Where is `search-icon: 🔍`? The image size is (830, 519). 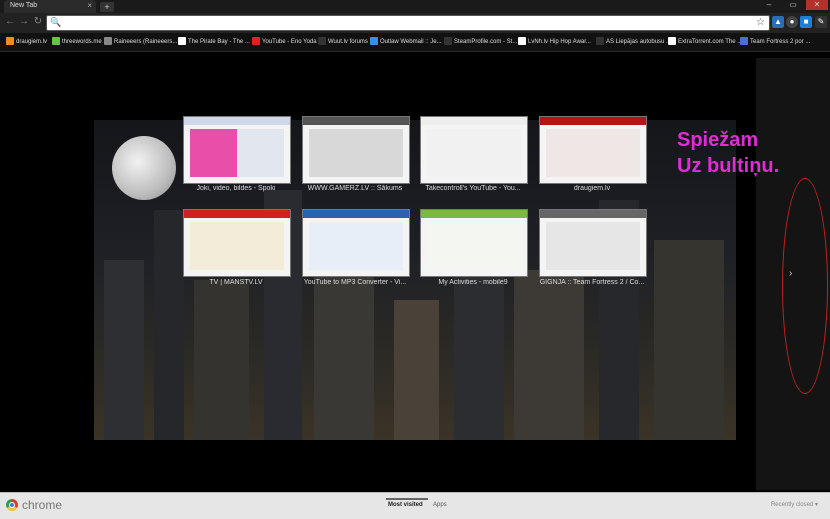 search-icon: 🔍 is located at coordinates (56, 22).